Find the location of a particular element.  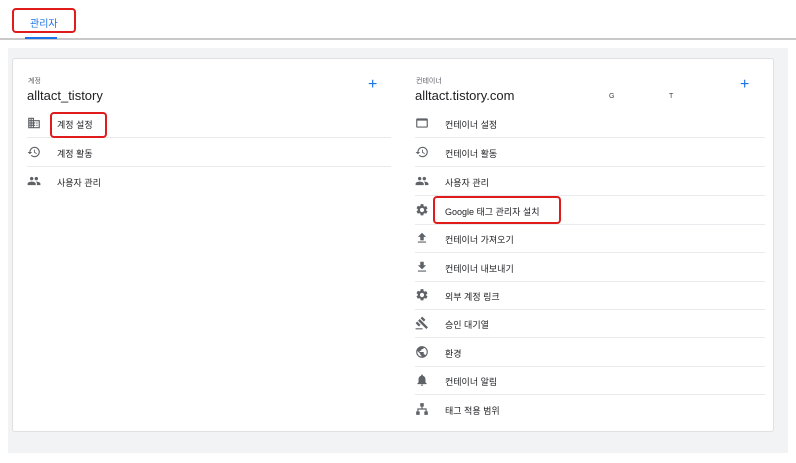

container-settings-item: 컨테이너 설정 is located at coordinates (590, 124).